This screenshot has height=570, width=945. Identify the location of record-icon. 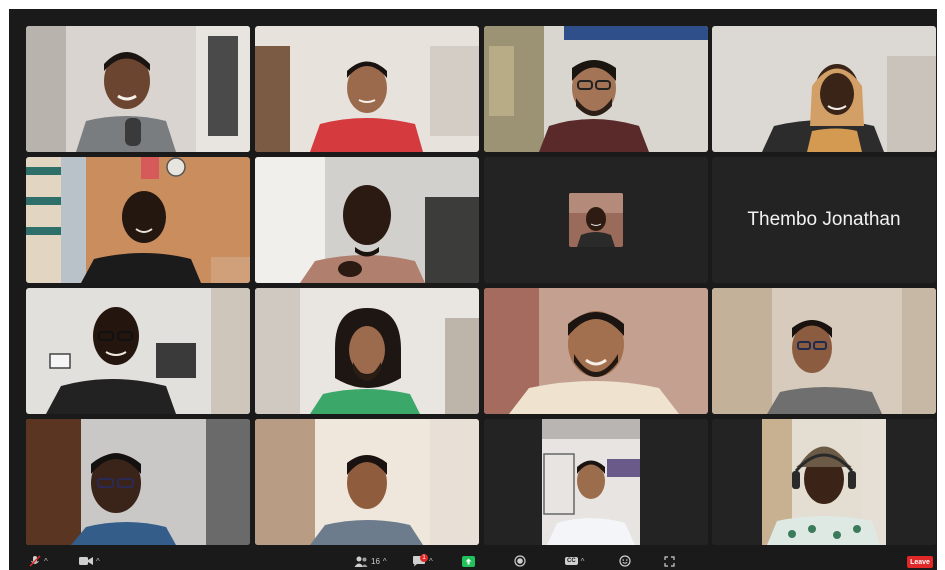
(520, 561).